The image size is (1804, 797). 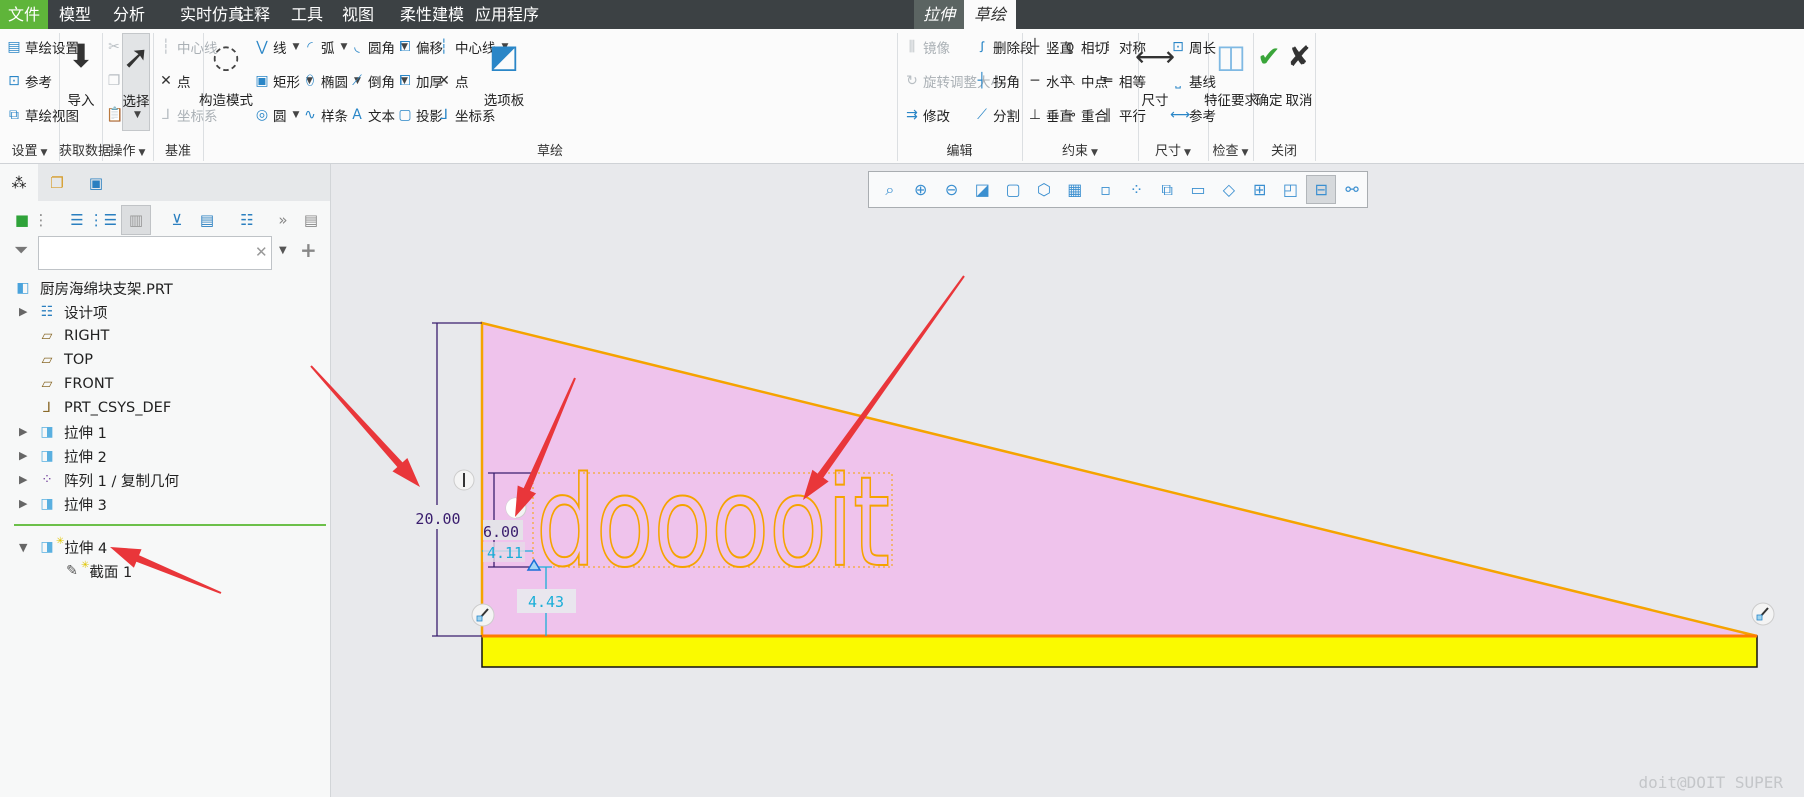 What do you see at coordinates (277, 115) in the screenshot?
I see `circle-button: ◎ 圆 ▼` at bounding box center [277, 115].